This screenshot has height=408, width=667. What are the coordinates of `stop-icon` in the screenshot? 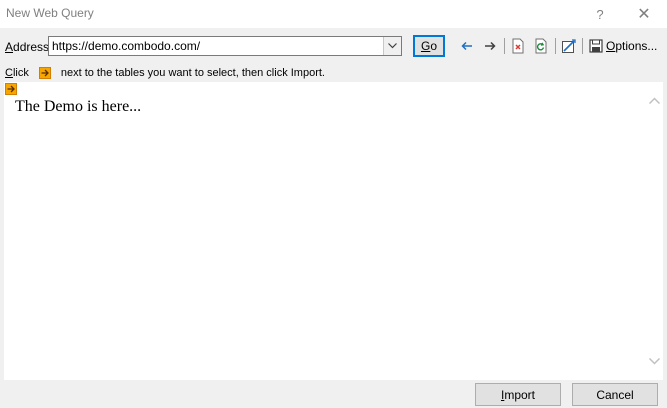 It's located at (518, 46).